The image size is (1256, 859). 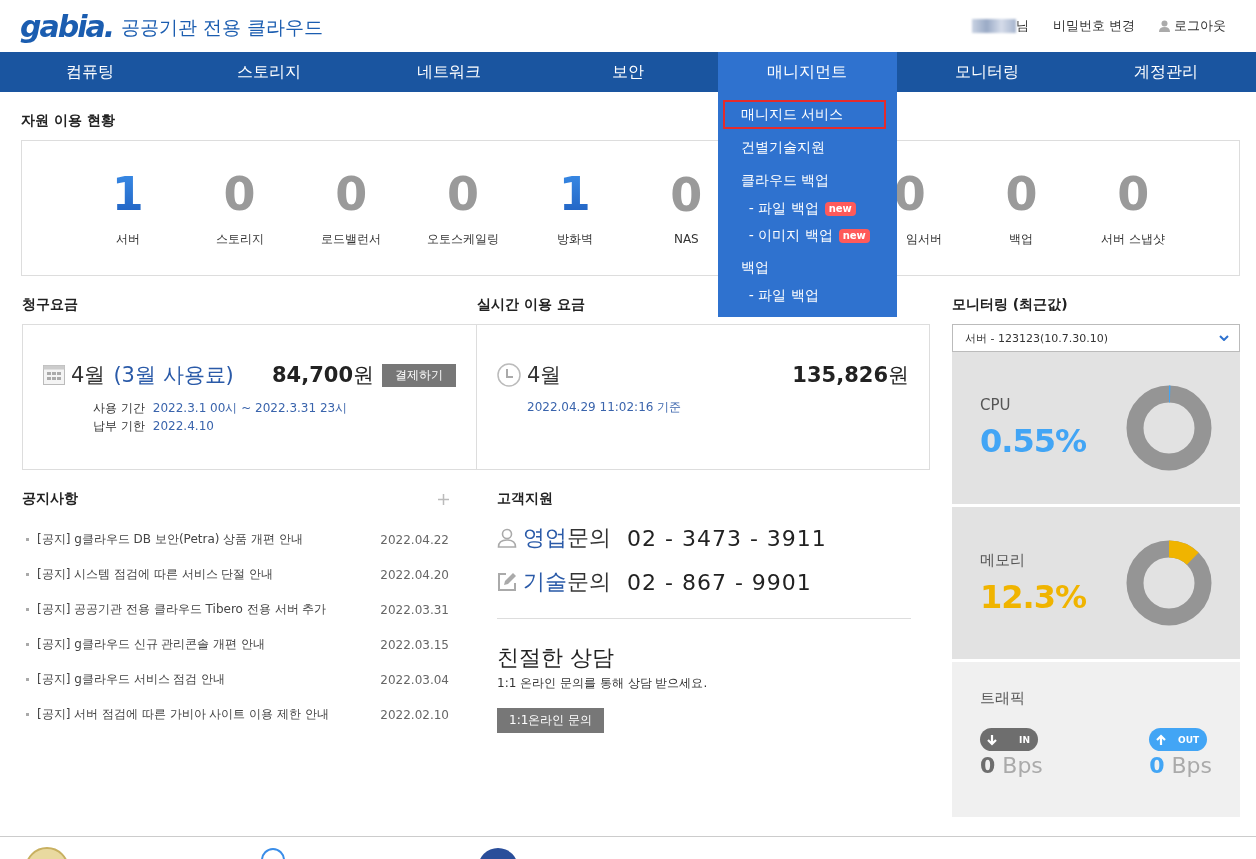 I want to click on consult-description: 1:1 온라인 문의를 통해 상담 받으세요., so click(x=603, y=683).